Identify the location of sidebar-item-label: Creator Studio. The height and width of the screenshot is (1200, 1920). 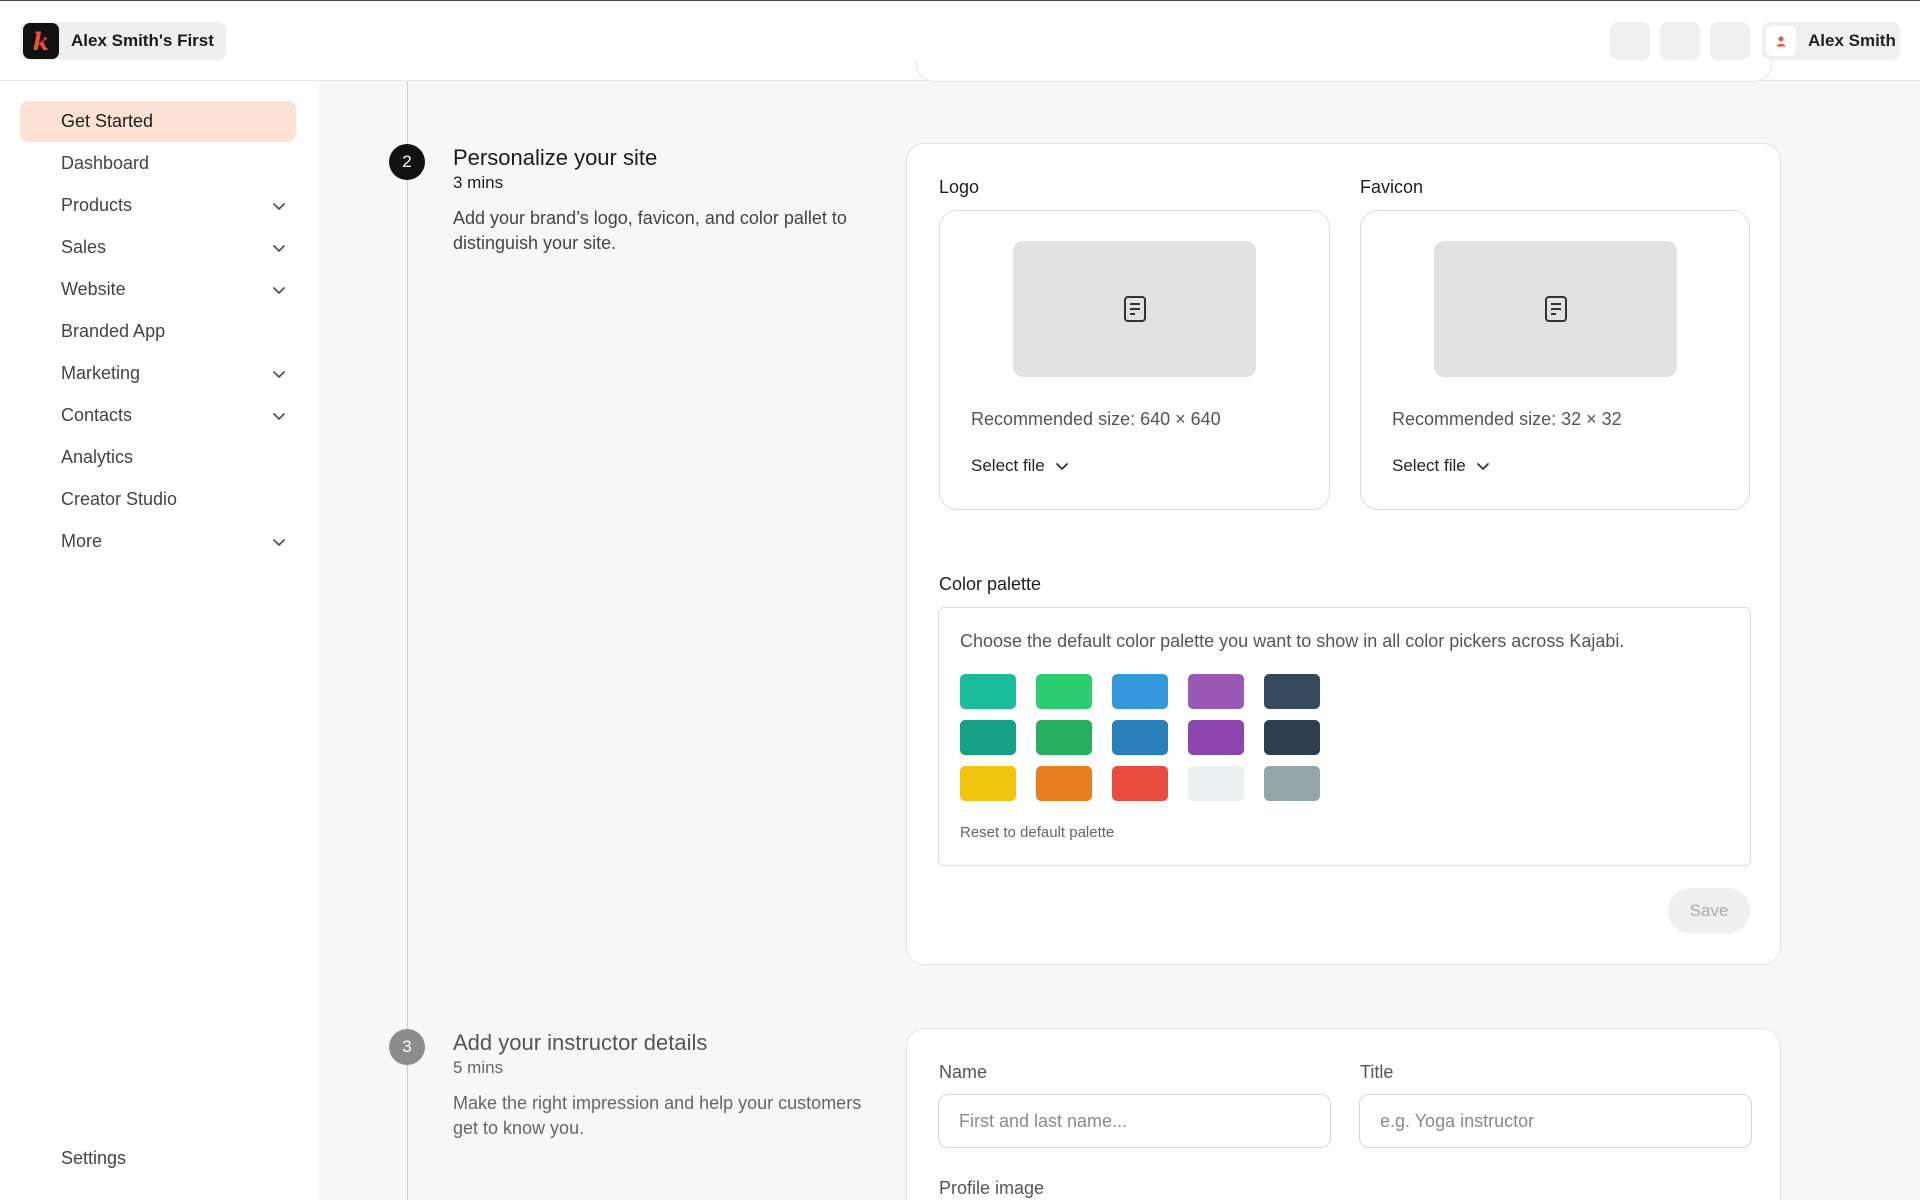
(119, 499).